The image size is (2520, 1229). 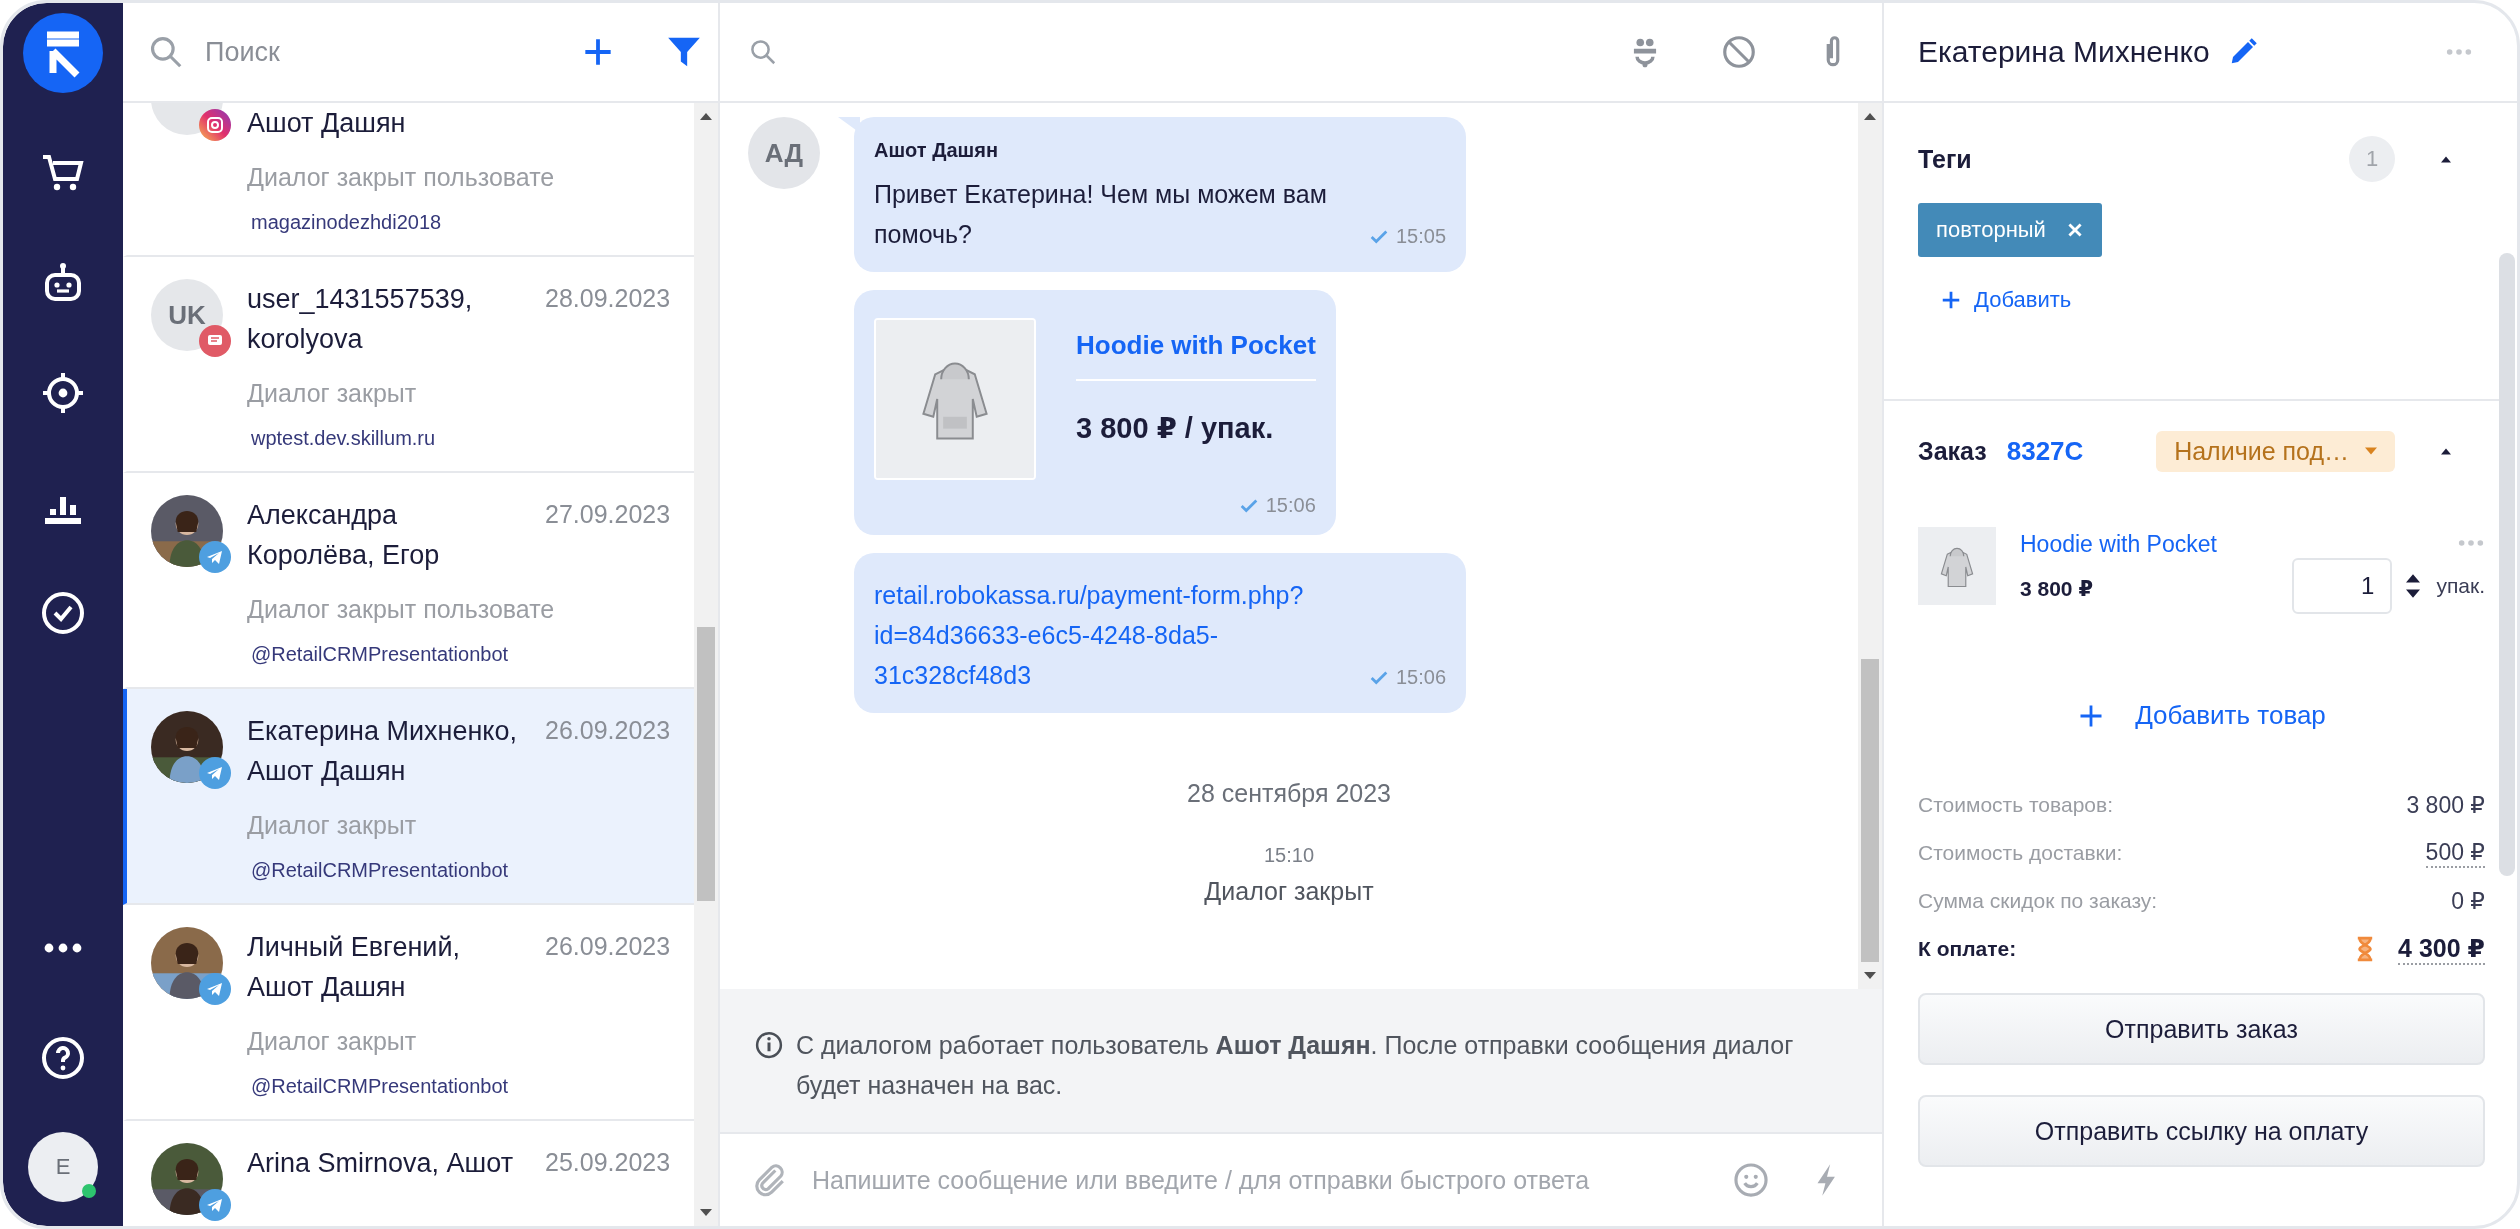 I want to click on count-badge: 1, so click(x=2372, y=159).